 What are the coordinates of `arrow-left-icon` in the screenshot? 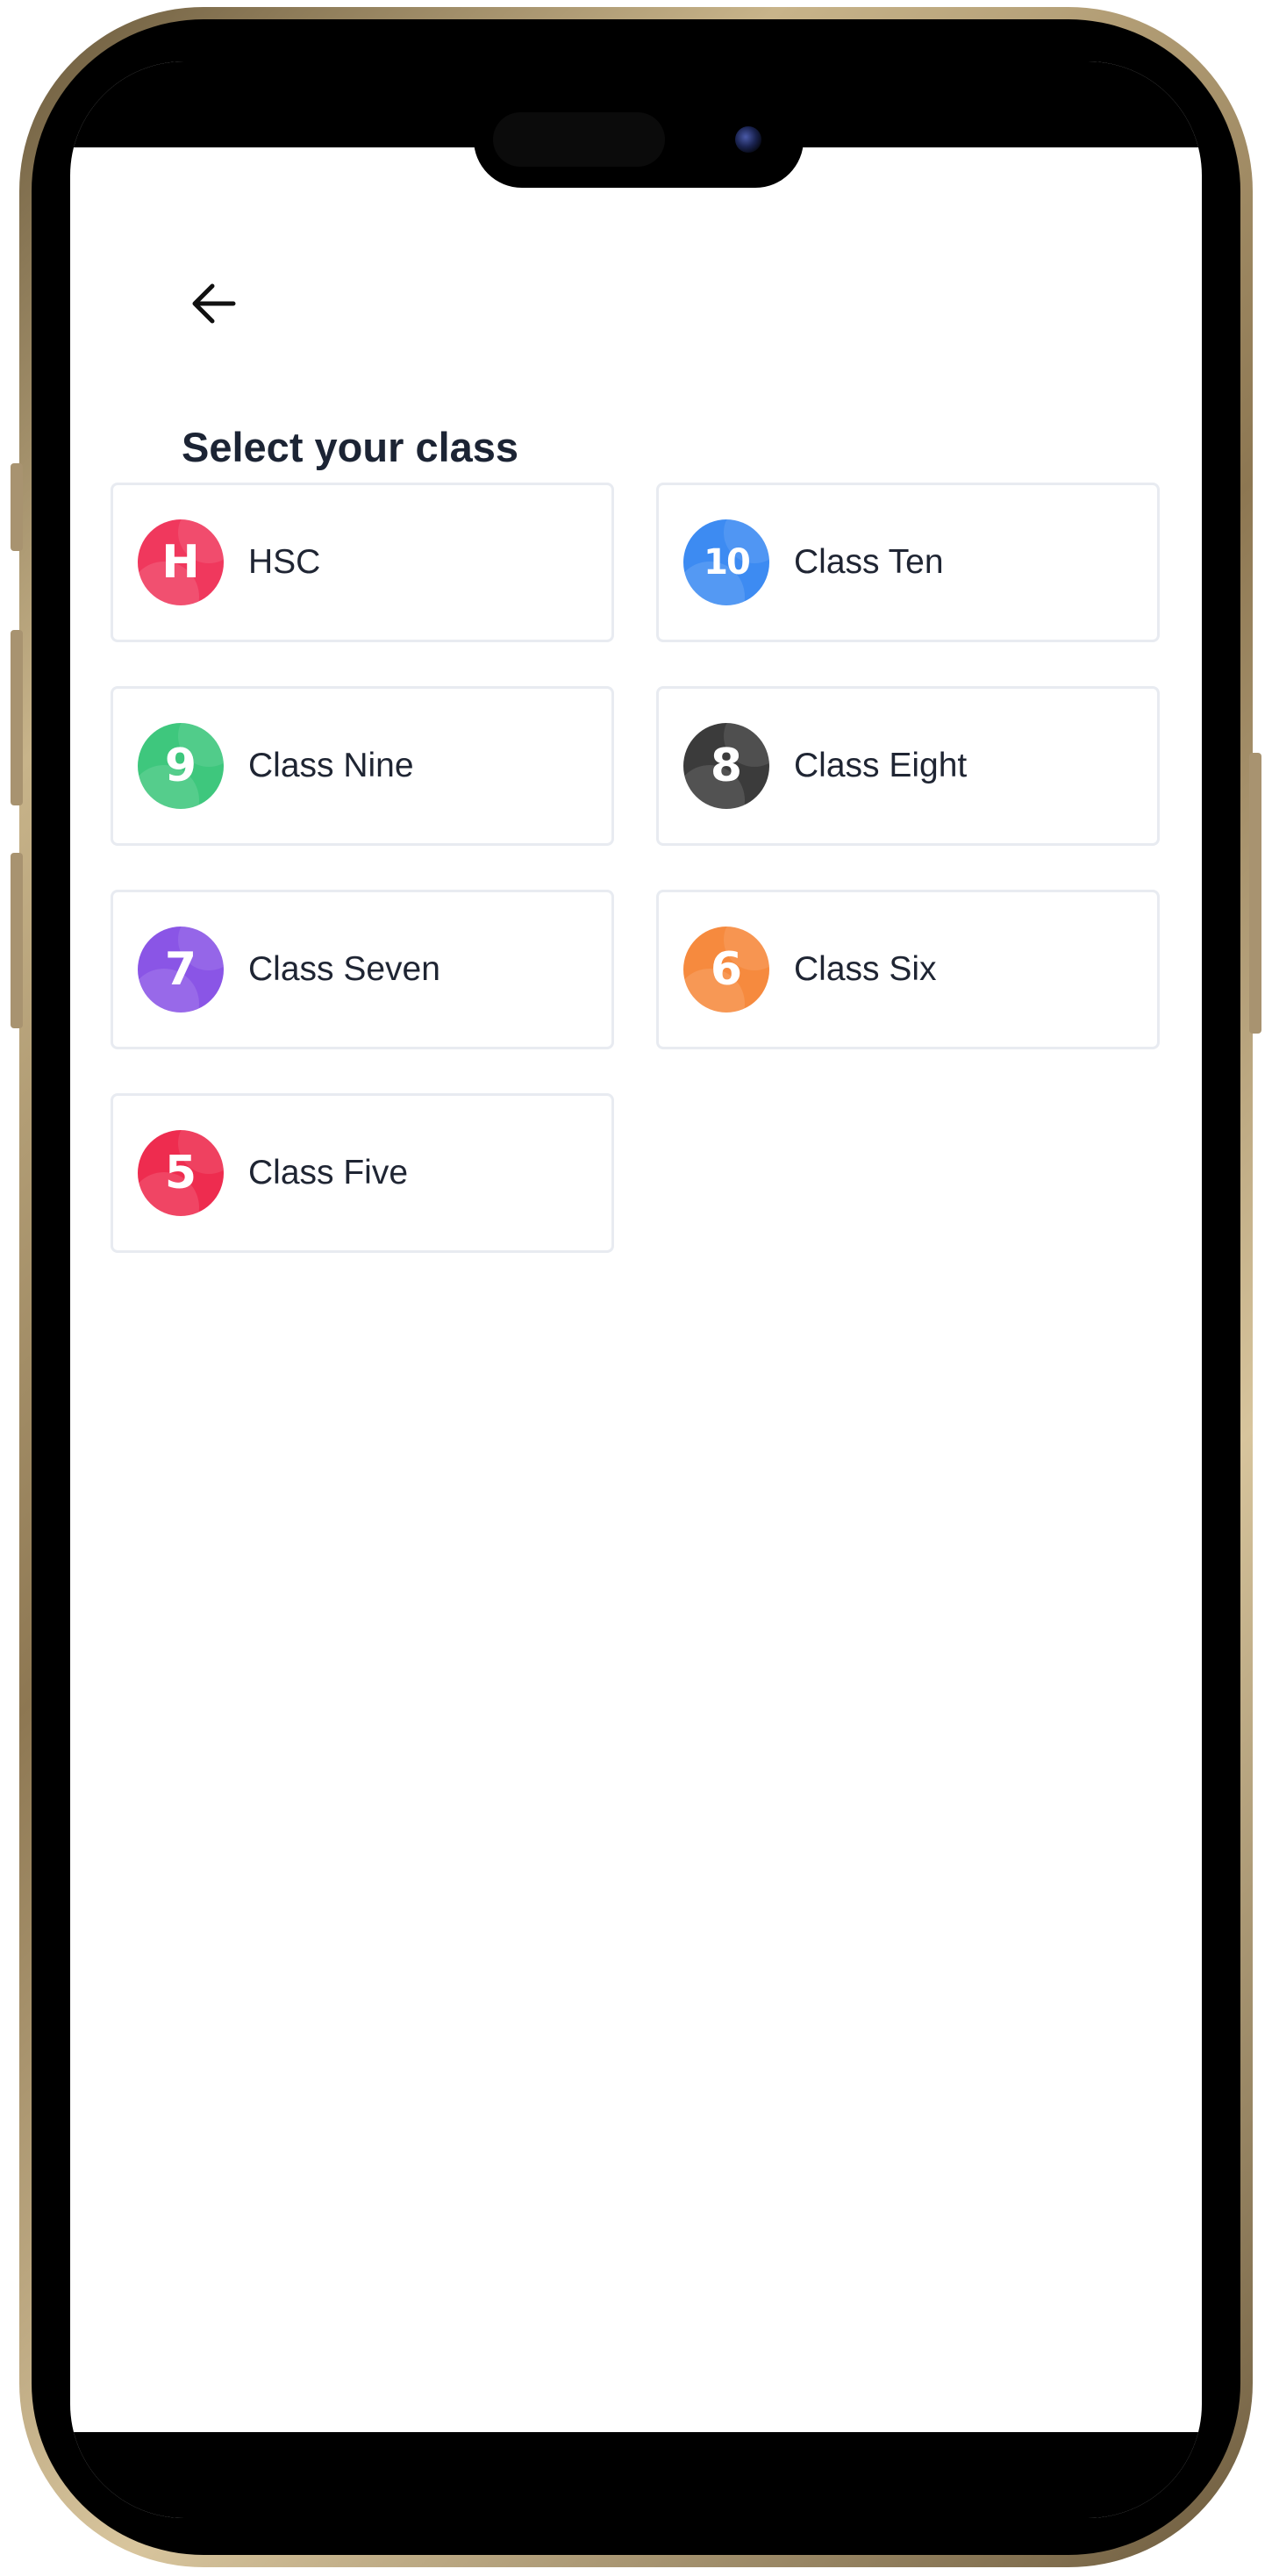 It's located at (214, 303).